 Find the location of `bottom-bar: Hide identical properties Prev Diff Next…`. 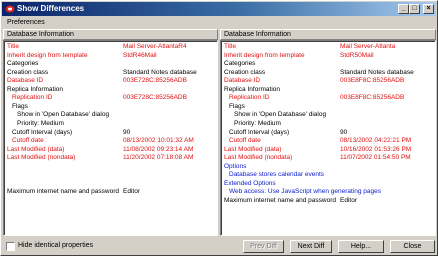

bottom-bar: Hide identical properties Prev Diff Next… is located at coordinates (219, 246).